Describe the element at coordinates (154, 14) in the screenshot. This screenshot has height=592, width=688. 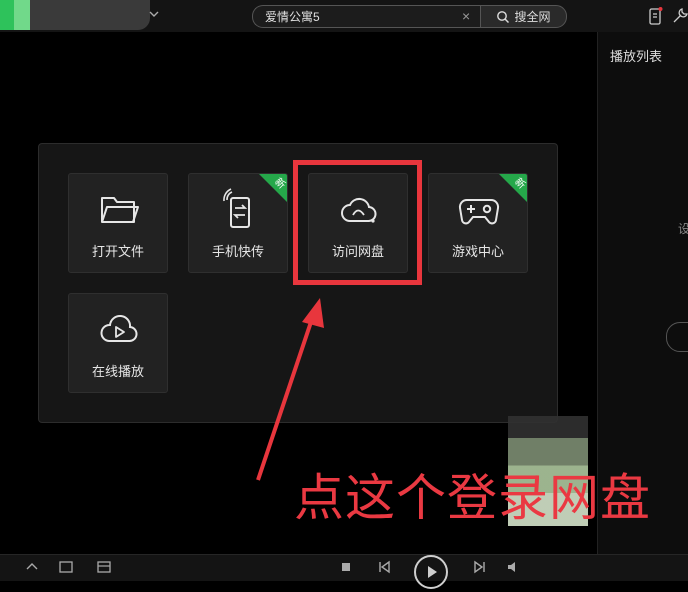
I see `chevron-down-icon` at that location.